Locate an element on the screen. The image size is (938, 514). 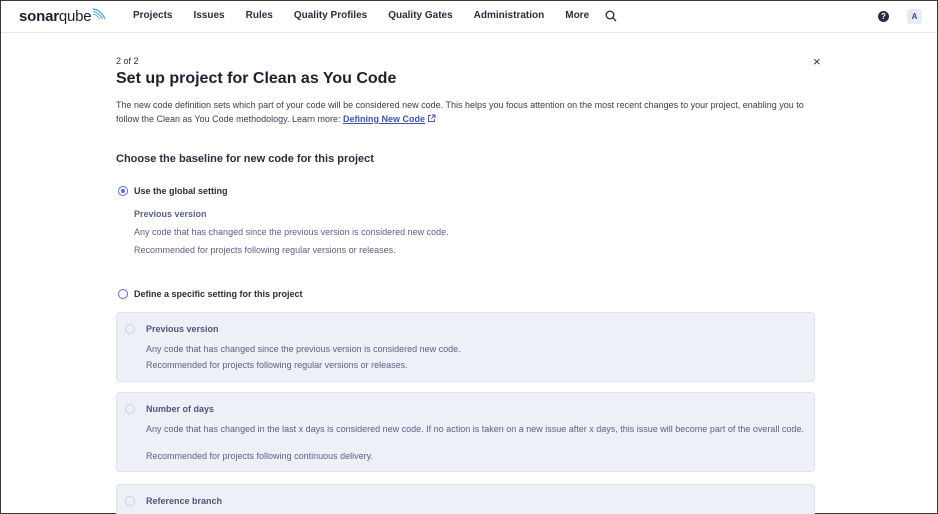
sonarqube-logo: sonar qube is located at coordinates (62, 16).